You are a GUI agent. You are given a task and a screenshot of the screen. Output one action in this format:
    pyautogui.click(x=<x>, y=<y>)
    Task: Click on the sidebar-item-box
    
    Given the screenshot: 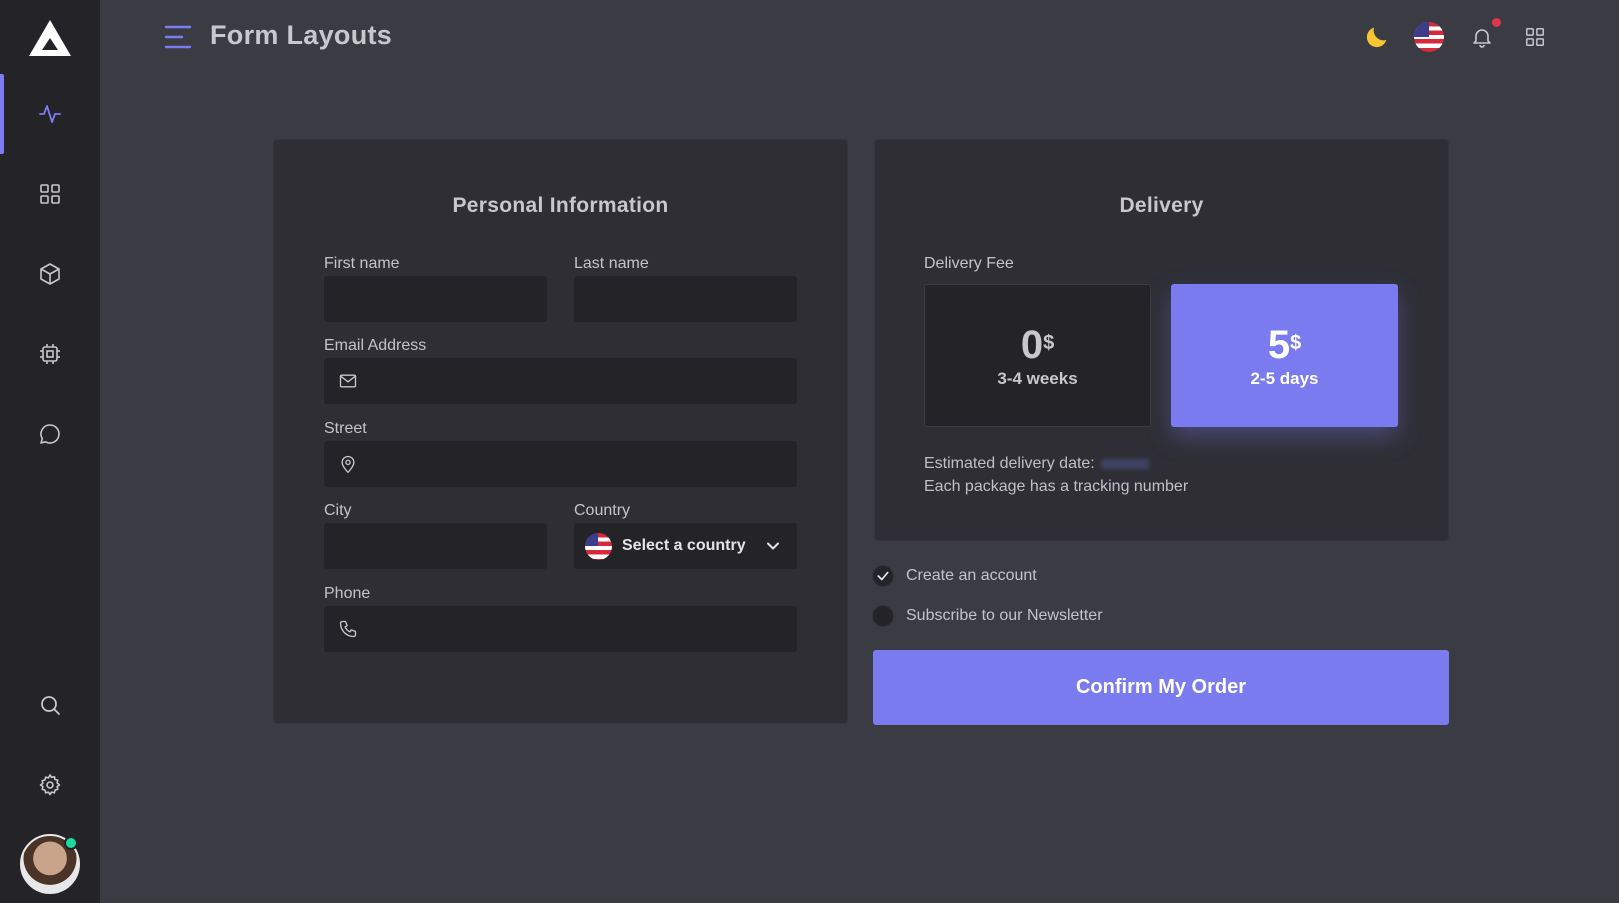 What is the action you would take?
    pyautogui.click(x=50, y=274)
    